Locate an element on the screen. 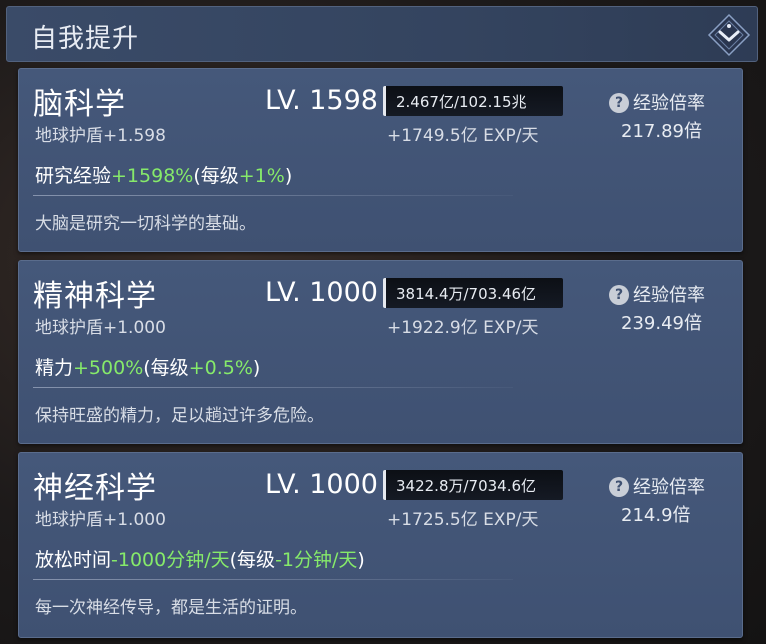 This screenshot has width=766, height=644. effect-name: 放松时间 is located at coordinates (73, 560).